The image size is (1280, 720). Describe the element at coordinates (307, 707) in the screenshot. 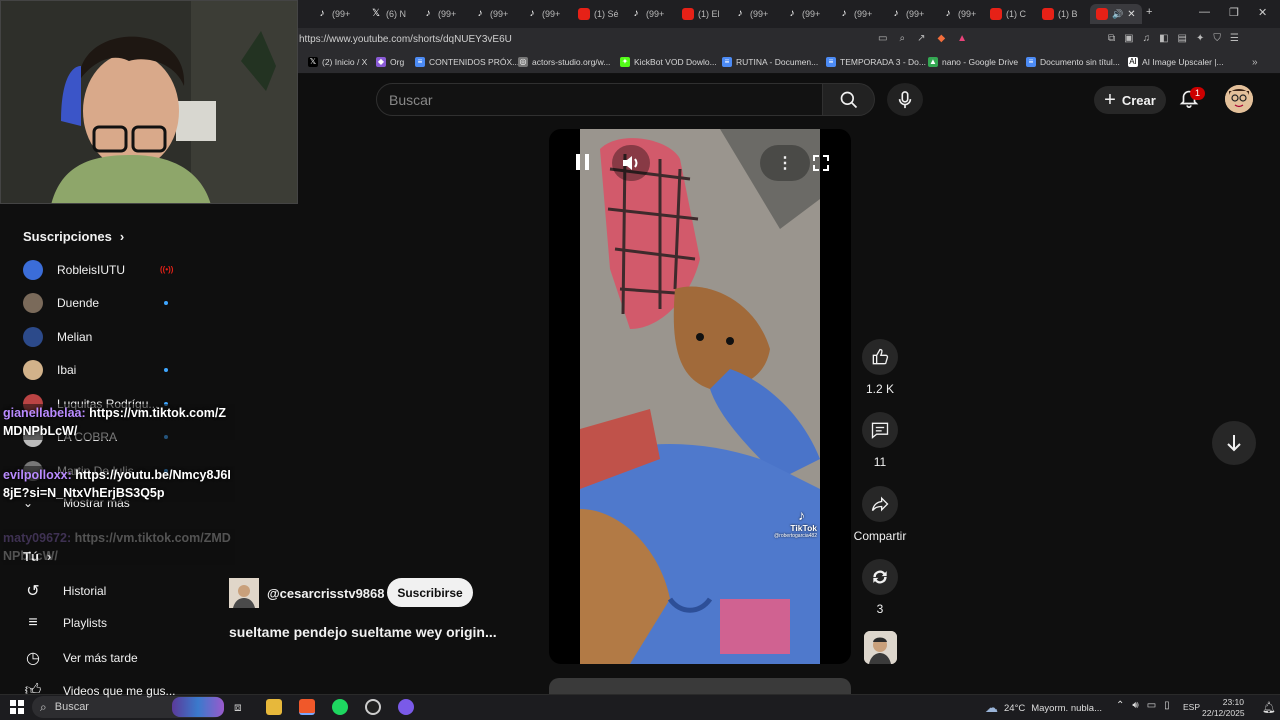

I see `brave-browser-icon` at that location.